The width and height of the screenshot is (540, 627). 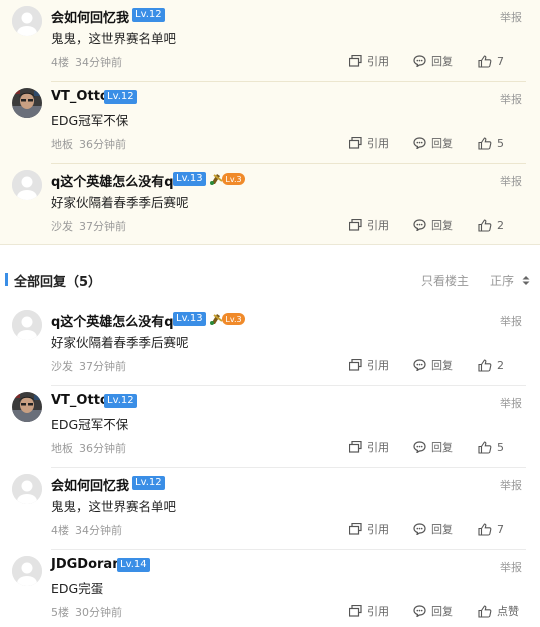 What do you see at coordinates (133, 565) in the screenshot?
I see `level-badge: Lv.14` at bounding box center [133, 565].